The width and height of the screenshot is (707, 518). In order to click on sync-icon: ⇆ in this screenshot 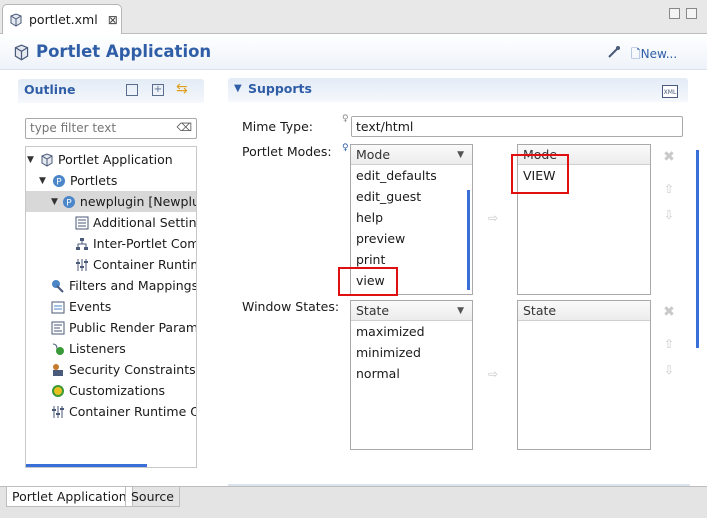, I will do `click(182, 89)`.